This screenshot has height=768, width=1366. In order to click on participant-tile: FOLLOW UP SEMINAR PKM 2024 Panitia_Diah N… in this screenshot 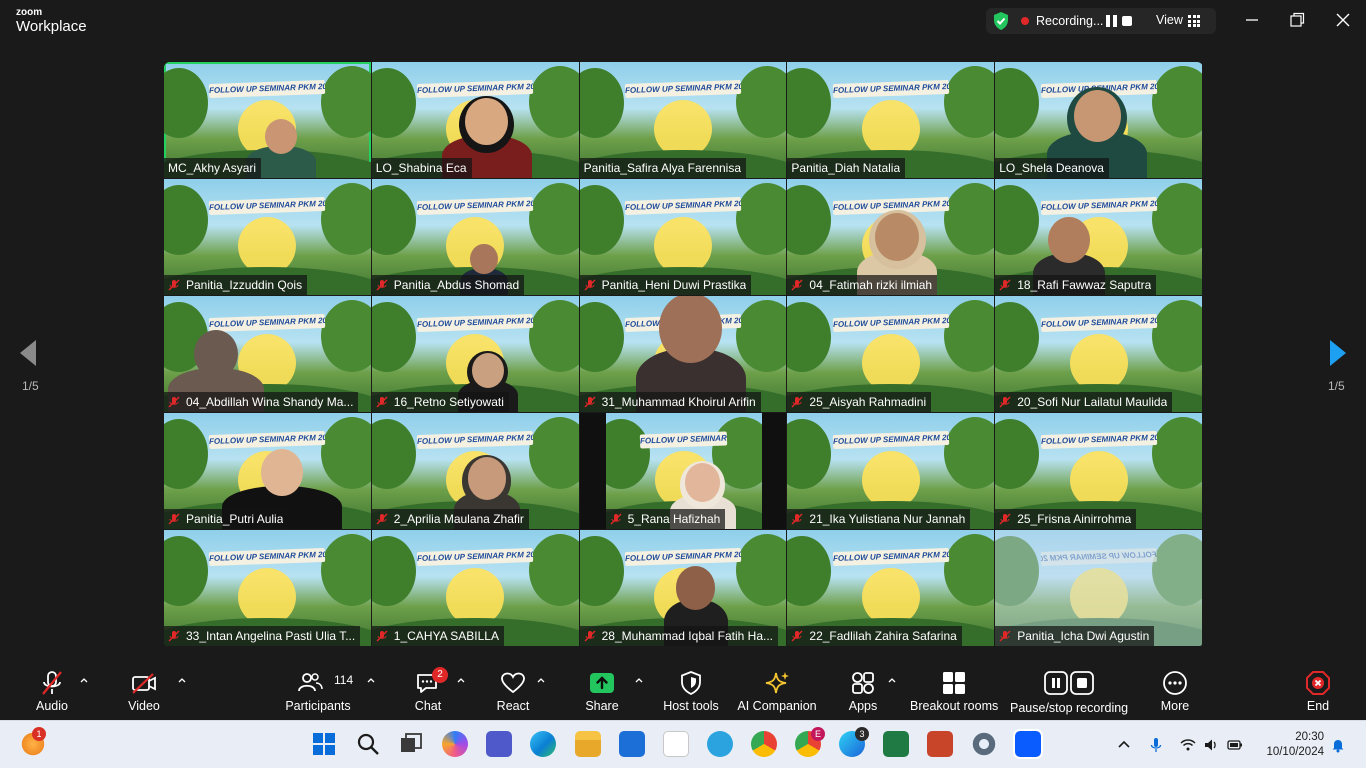, I will do `click(891, 120)`.